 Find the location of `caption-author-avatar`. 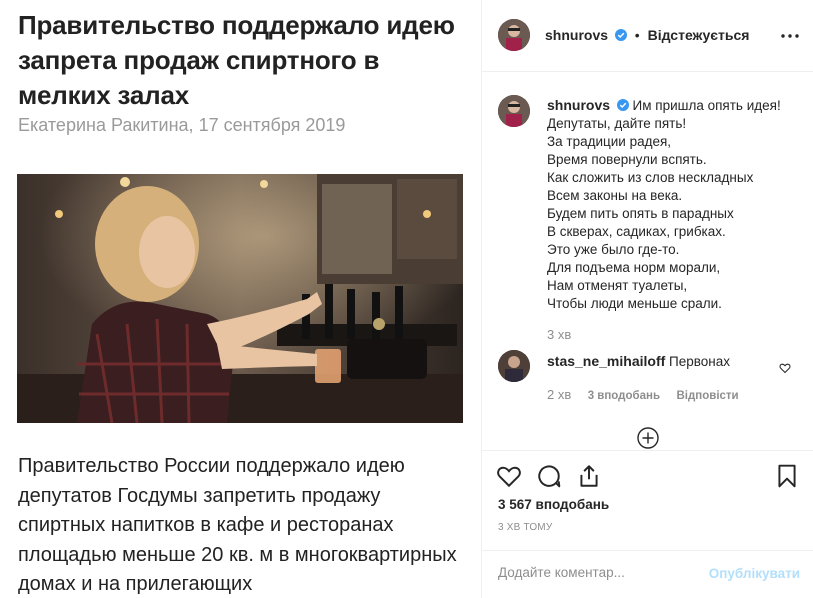

caption-author-avatar is located at coordinates (514, 111).